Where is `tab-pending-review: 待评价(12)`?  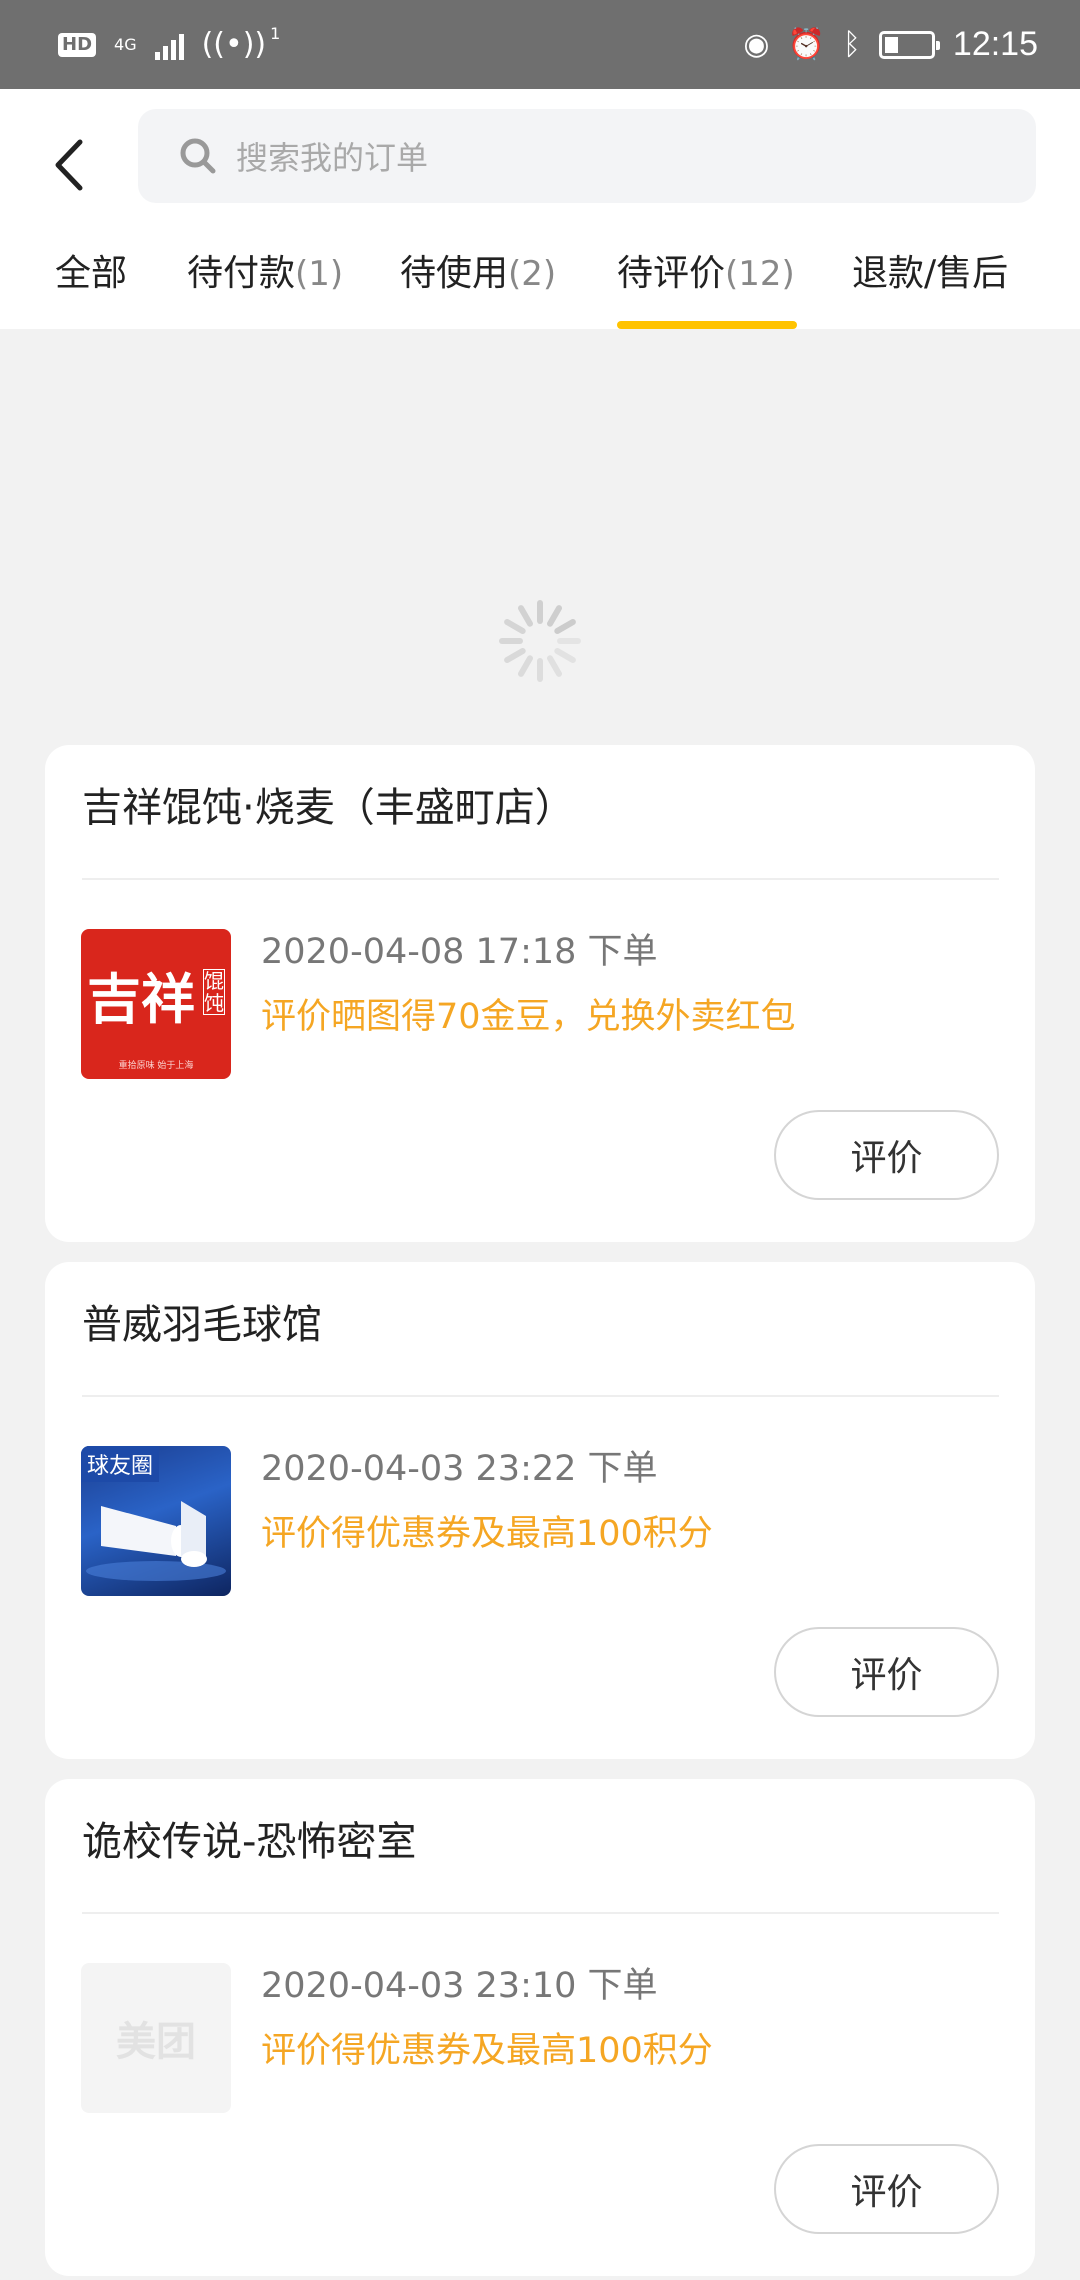 tab-pending-review: 待评价(12) is located at coordinates (706, 270).